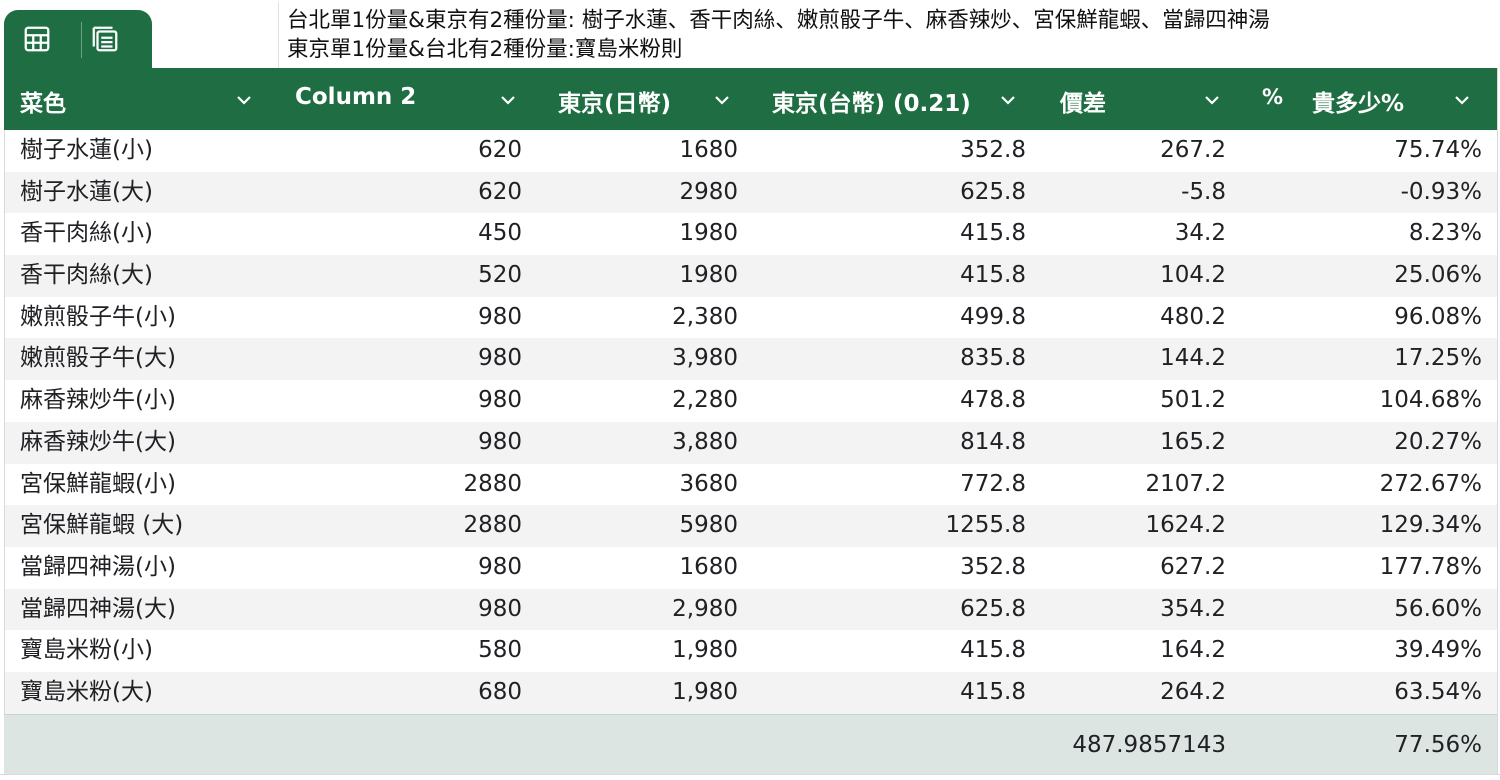 This screenshot has height=780, width=1500. I want to click on table-row: 宮保鮮龍蝦(小) 2880 3680 772.8 2107.2 272.67%, so click(751, 485).